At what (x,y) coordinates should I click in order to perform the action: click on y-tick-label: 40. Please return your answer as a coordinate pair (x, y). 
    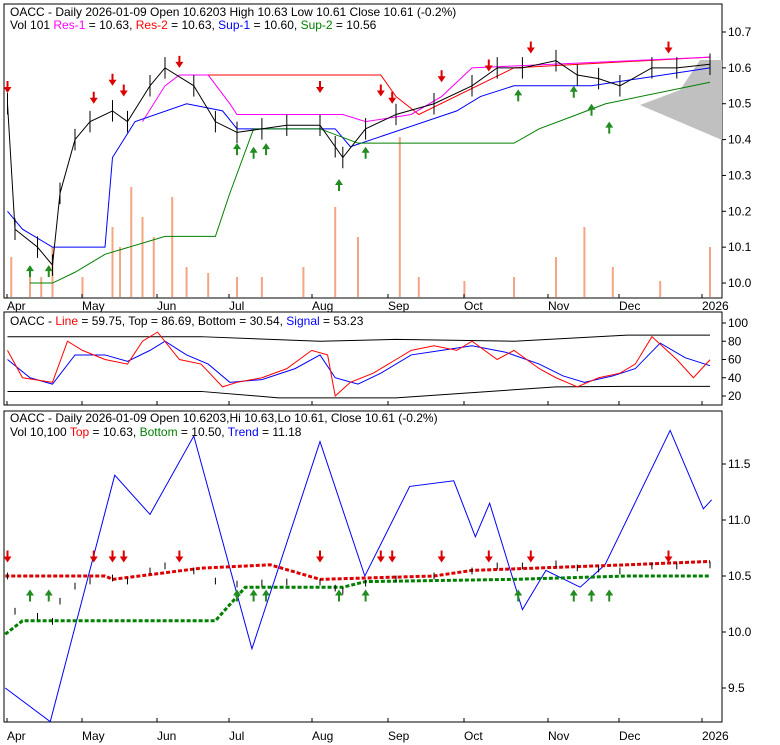
    Looking at the image, I should click on (735, 378).